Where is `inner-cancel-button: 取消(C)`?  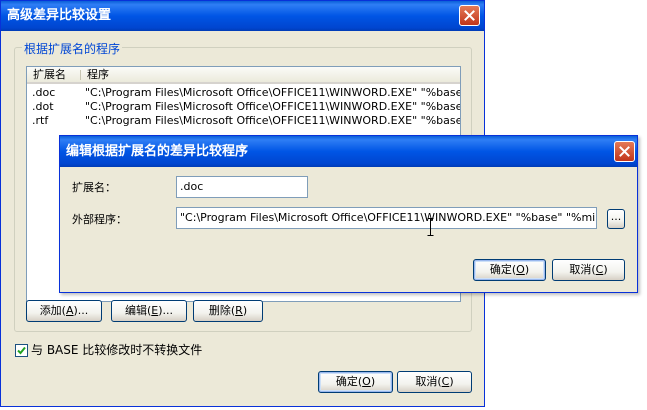 inner-cancel-button: 取消(C) is located at coordinates (588, 270).